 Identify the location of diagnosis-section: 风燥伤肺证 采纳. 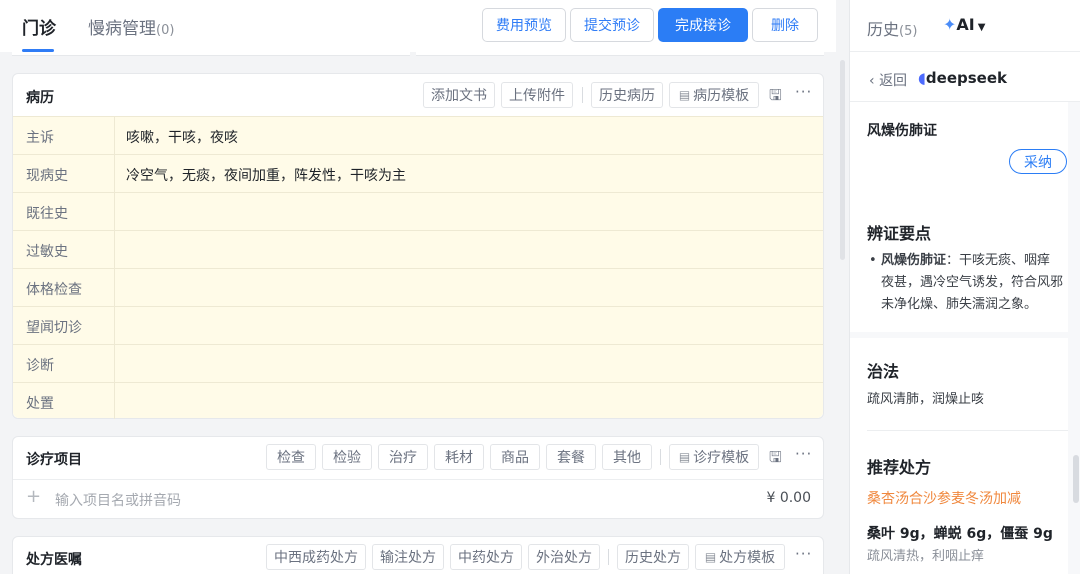
(959, 154).